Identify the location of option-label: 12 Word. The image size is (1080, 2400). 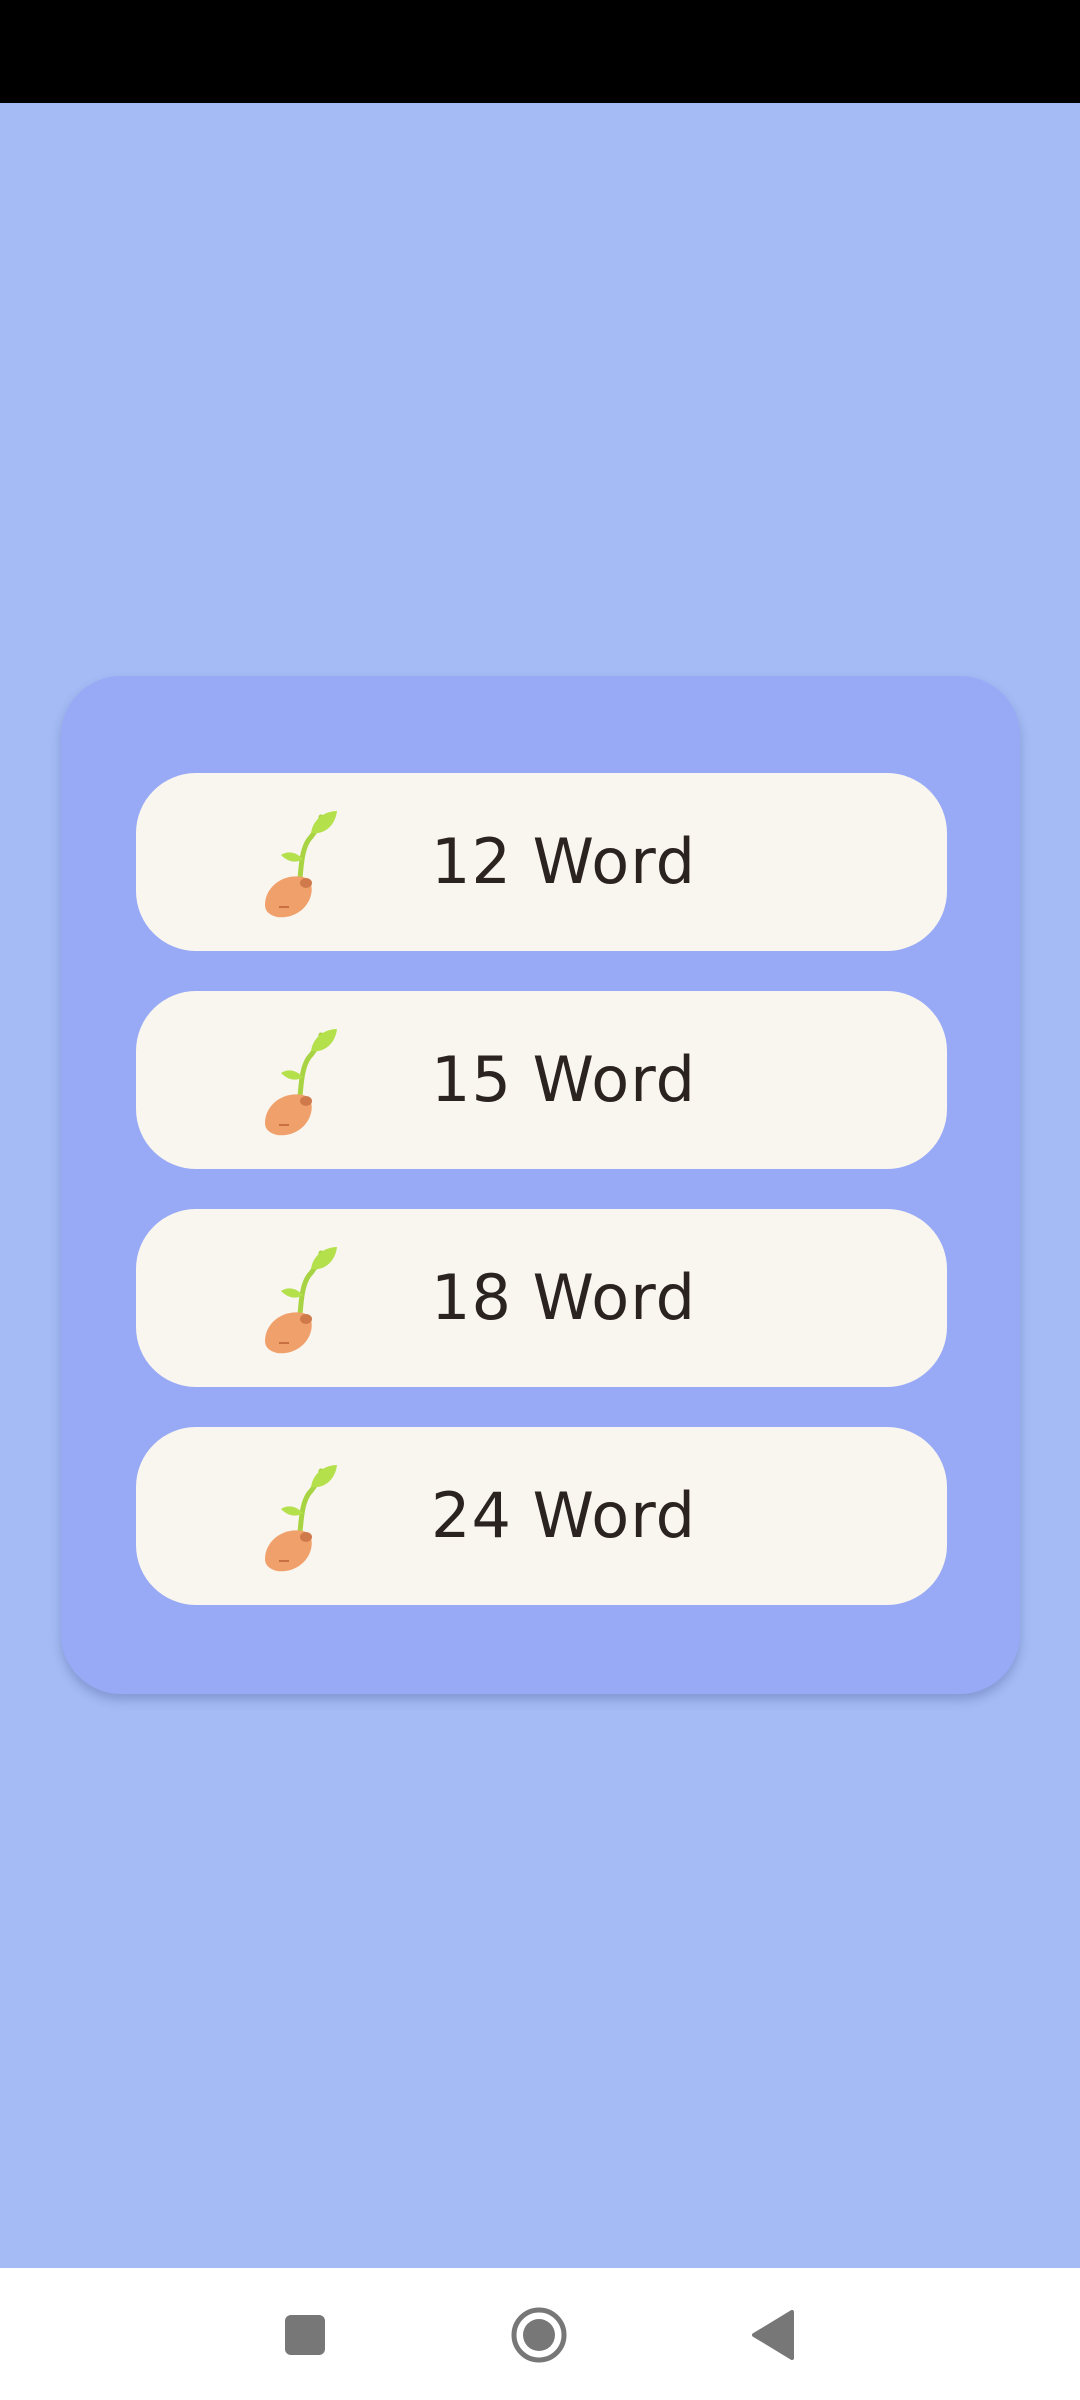
(563, 861).